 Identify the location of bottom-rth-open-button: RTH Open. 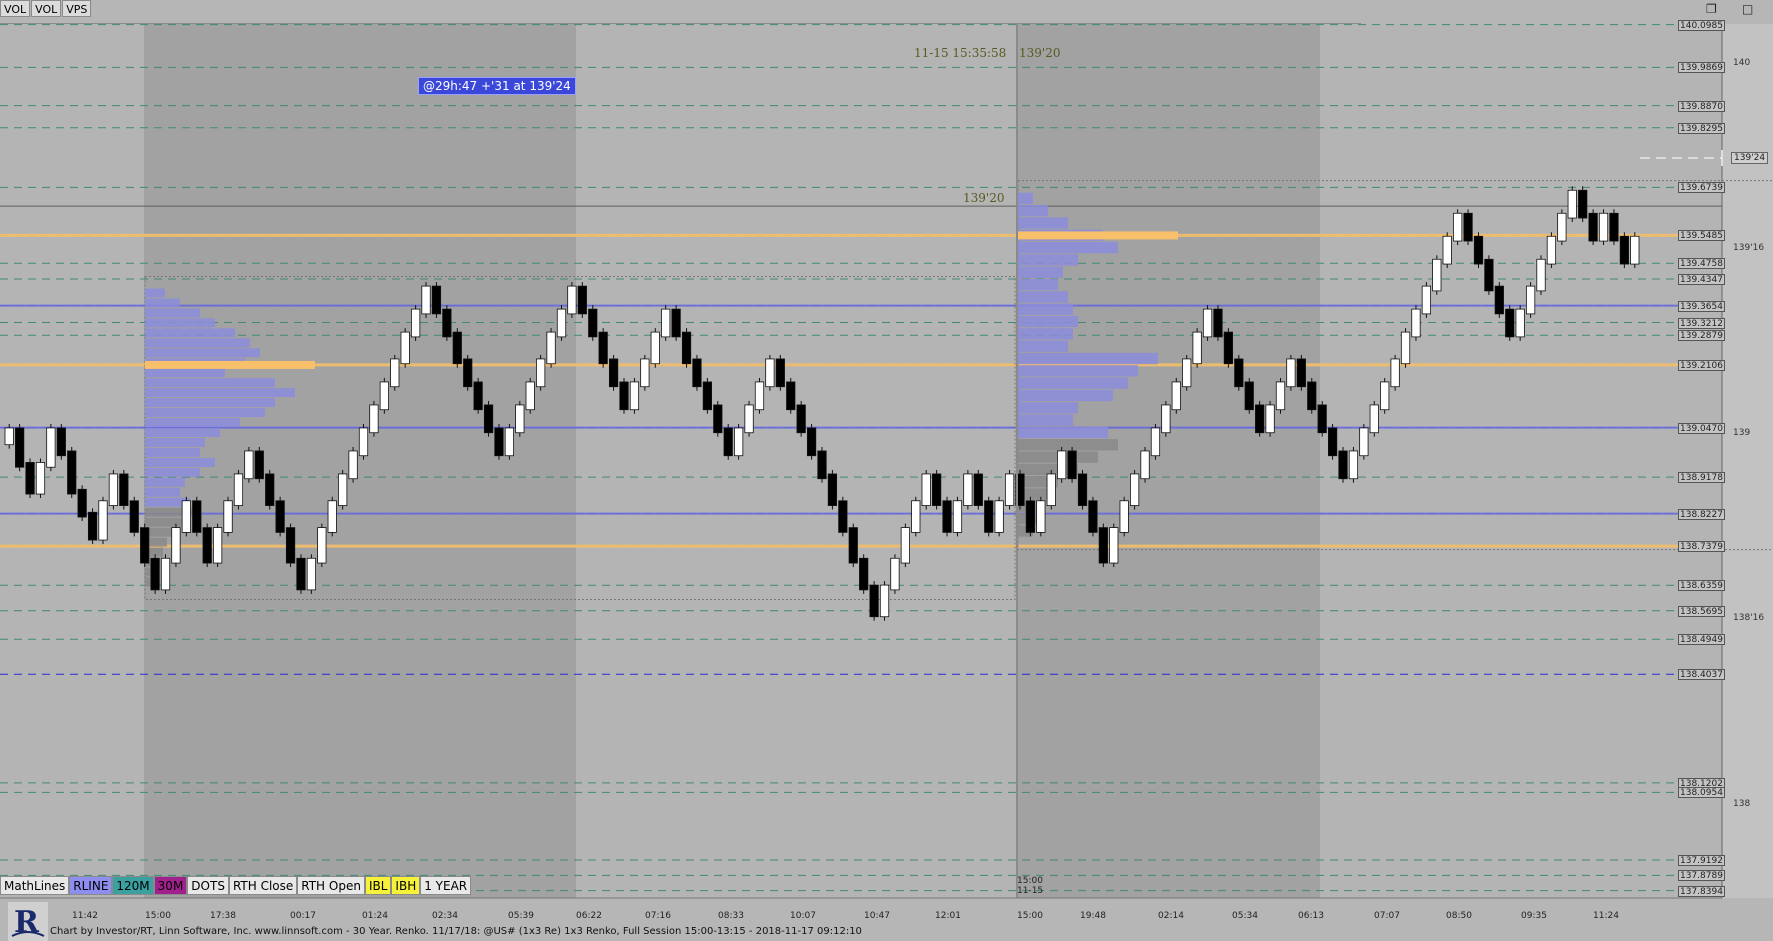
(331, 885).